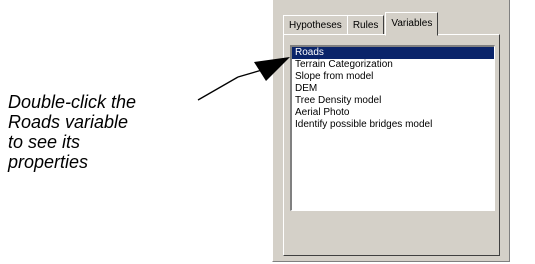 This screenshot has width=535, height=264. I want to click on list-item-aerial-photo: Aerial Photo, so click(393, 113).